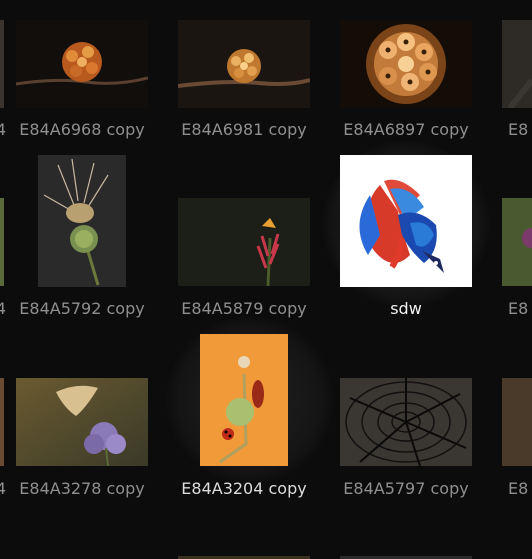 The image size is (532, 559). What do you see at coordinates (406, 221) in the screenshot?
I see `betta-fish-thumbnail` at bounding box center [406, 221].